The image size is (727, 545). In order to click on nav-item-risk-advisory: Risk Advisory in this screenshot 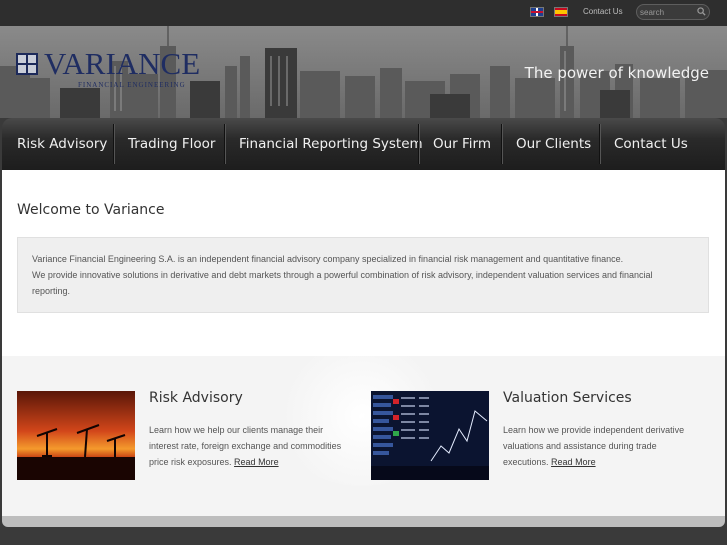, I will do `click(62, 144)`.